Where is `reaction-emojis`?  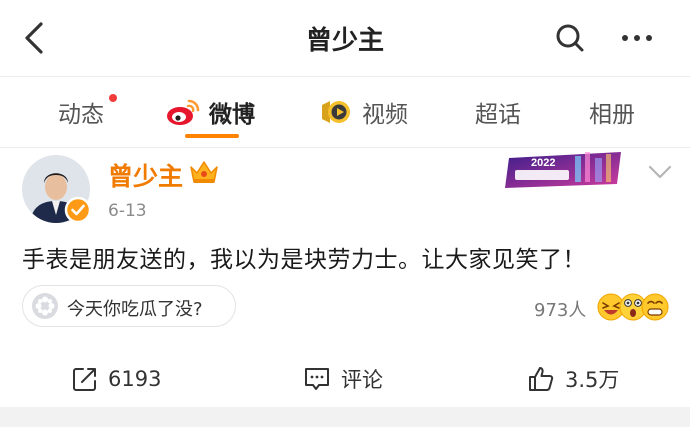 reaction-emojis is located at coordinates (633, 307).